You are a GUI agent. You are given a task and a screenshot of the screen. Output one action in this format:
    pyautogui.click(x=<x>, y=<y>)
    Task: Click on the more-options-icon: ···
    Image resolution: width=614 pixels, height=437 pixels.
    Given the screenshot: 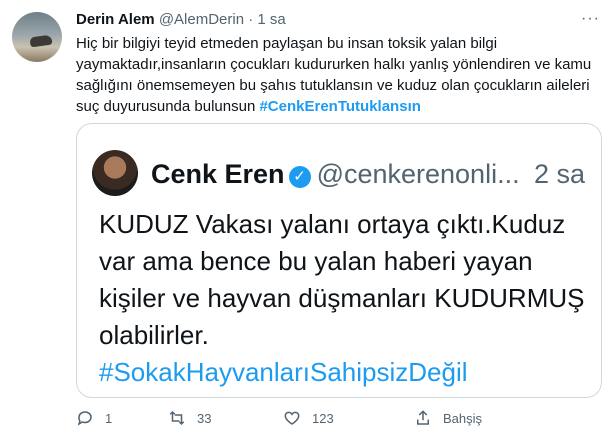 What is the action you would take?
    pyautogui.click(x=590, y=19)
    